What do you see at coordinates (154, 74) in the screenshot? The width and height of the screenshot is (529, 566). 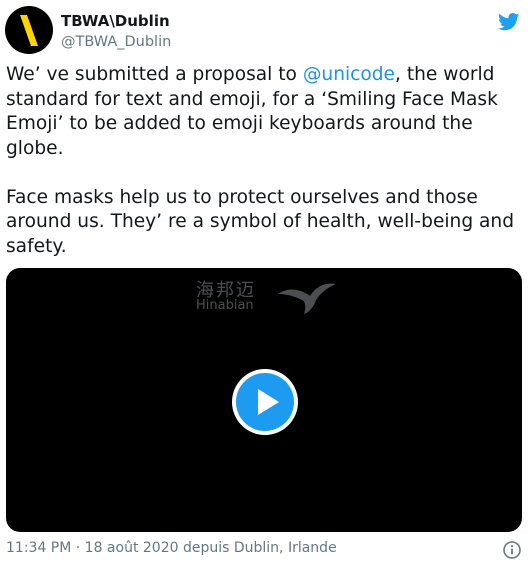 I see `tweet-text-segment: We’ ve submitted a proposal to` at bounding box center [154, 74].